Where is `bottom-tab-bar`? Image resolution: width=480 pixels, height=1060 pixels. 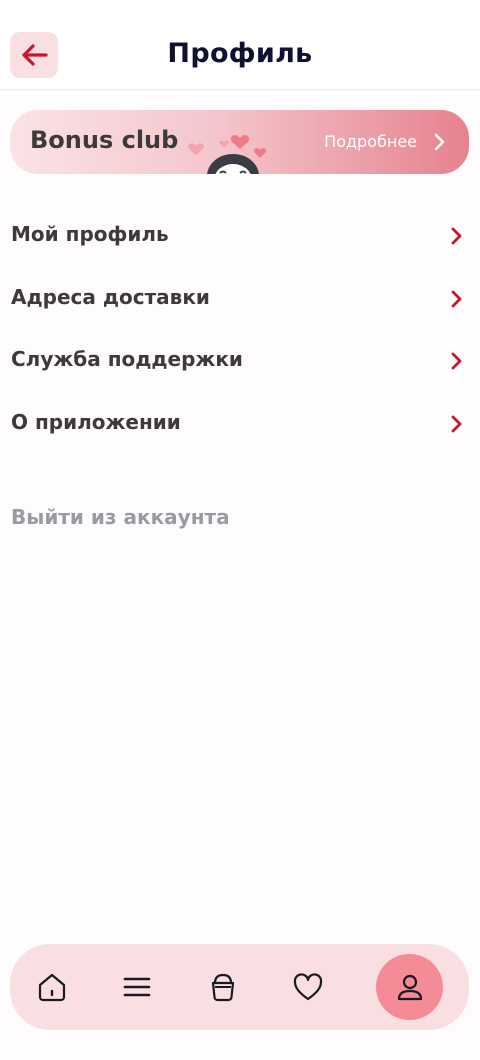 bottom-tab-bar is located at coordinates (239, 987).